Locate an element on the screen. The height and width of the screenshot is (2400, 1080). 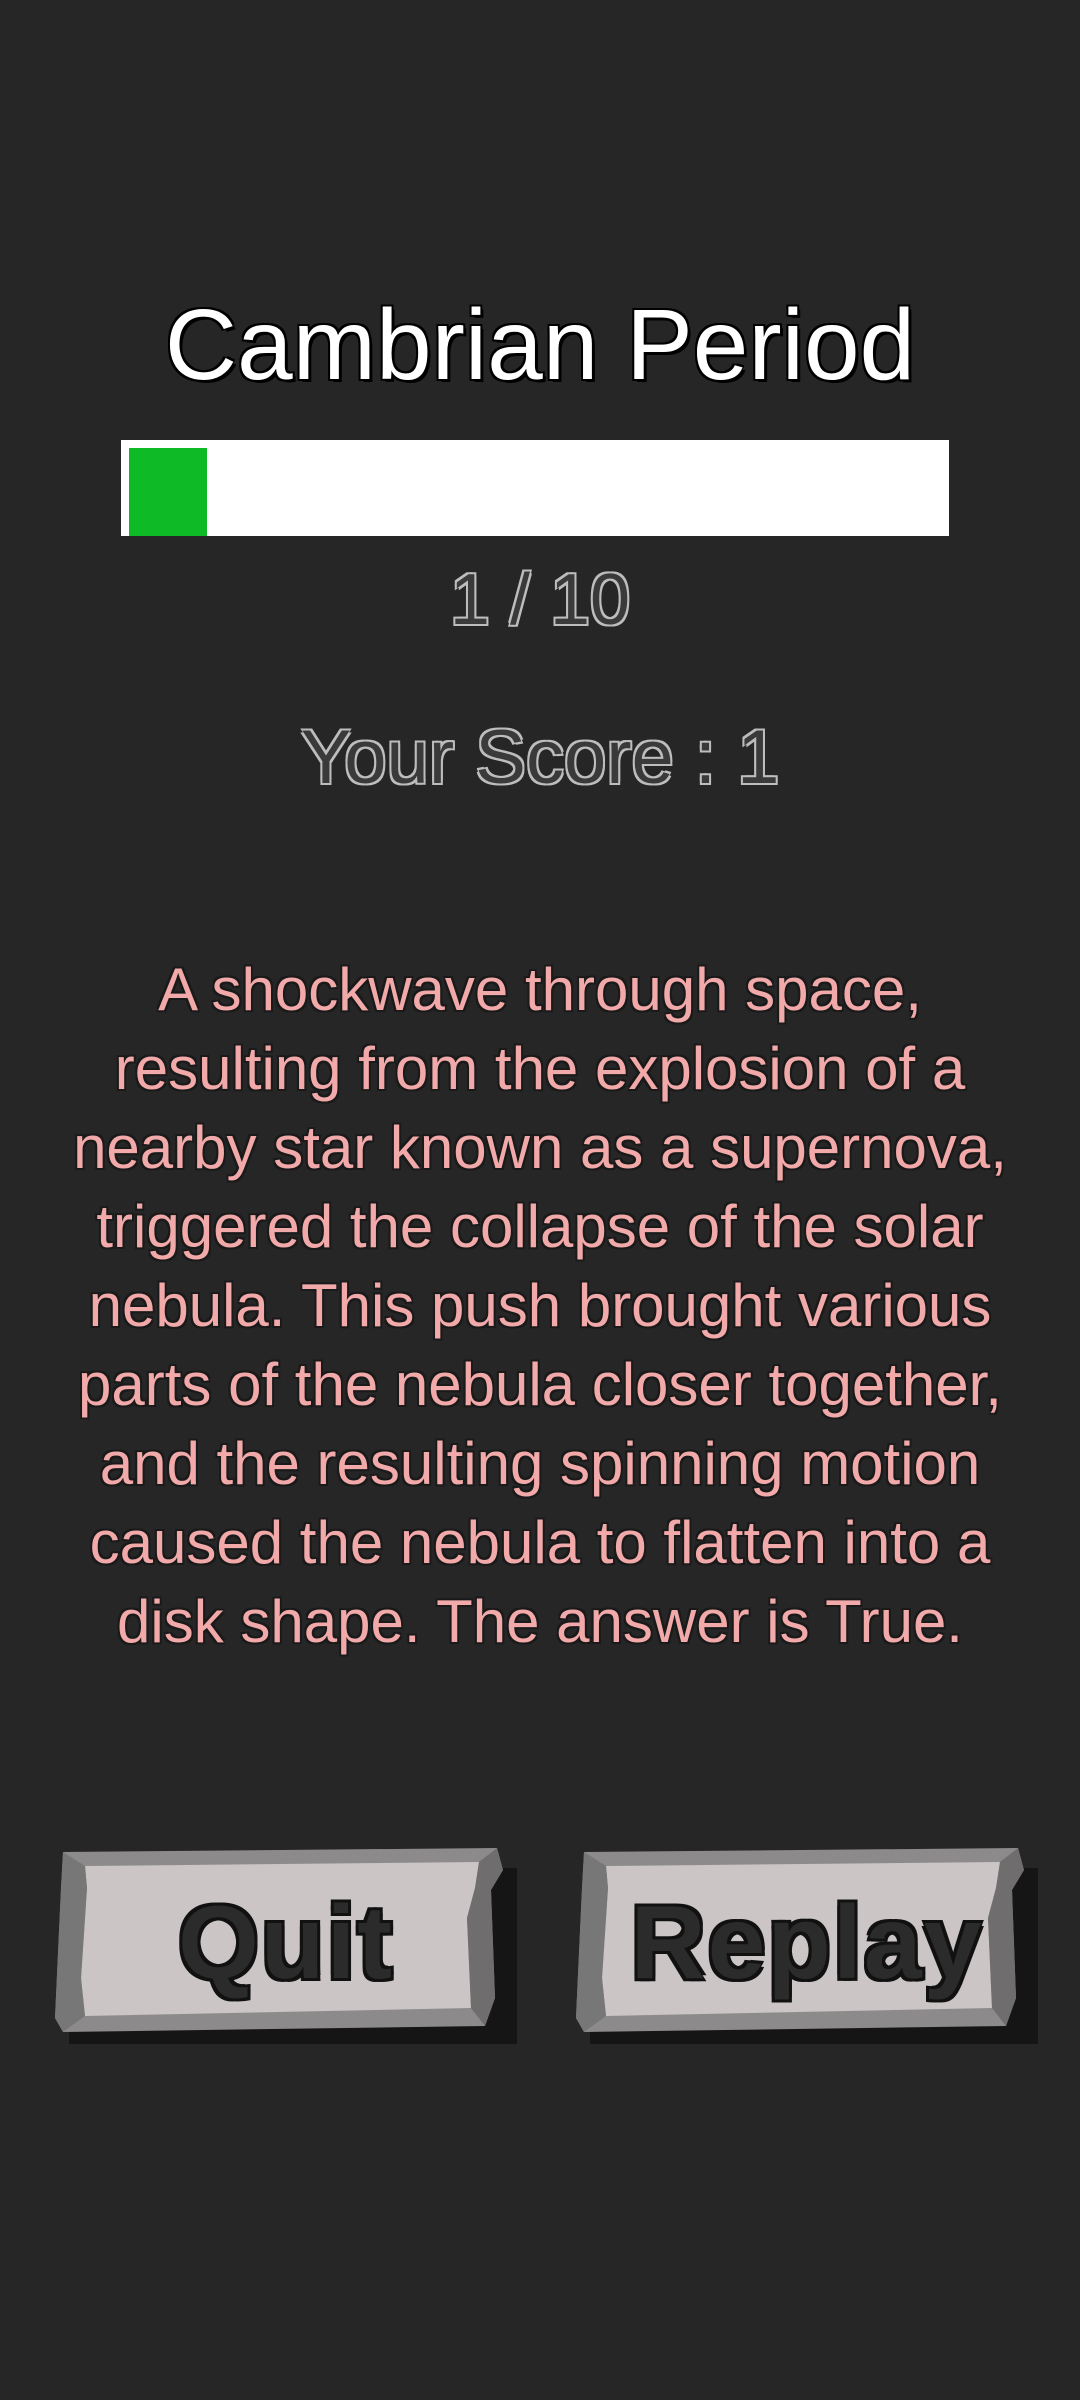
progress-bar-fill is located at coordinates (168, 492).